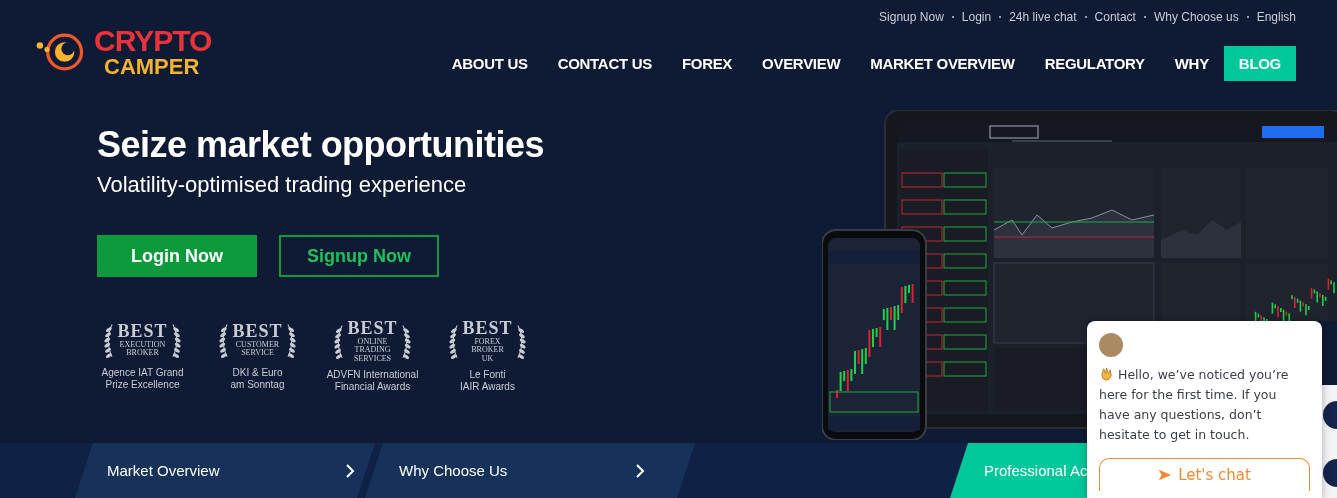 The width and height of the screenshot is (1337, 498). Describe the element at coordinates (1111, 345) in the screenshot. I see `agent-avatar` at that location.